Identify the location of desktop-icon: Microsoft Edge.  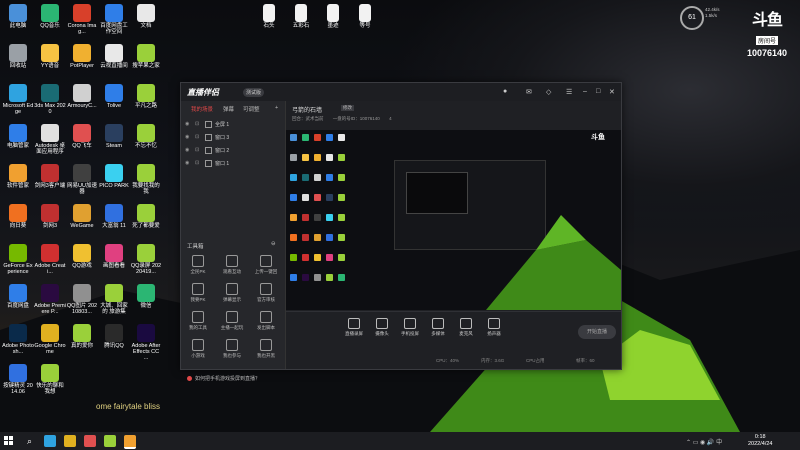
(18, 99).